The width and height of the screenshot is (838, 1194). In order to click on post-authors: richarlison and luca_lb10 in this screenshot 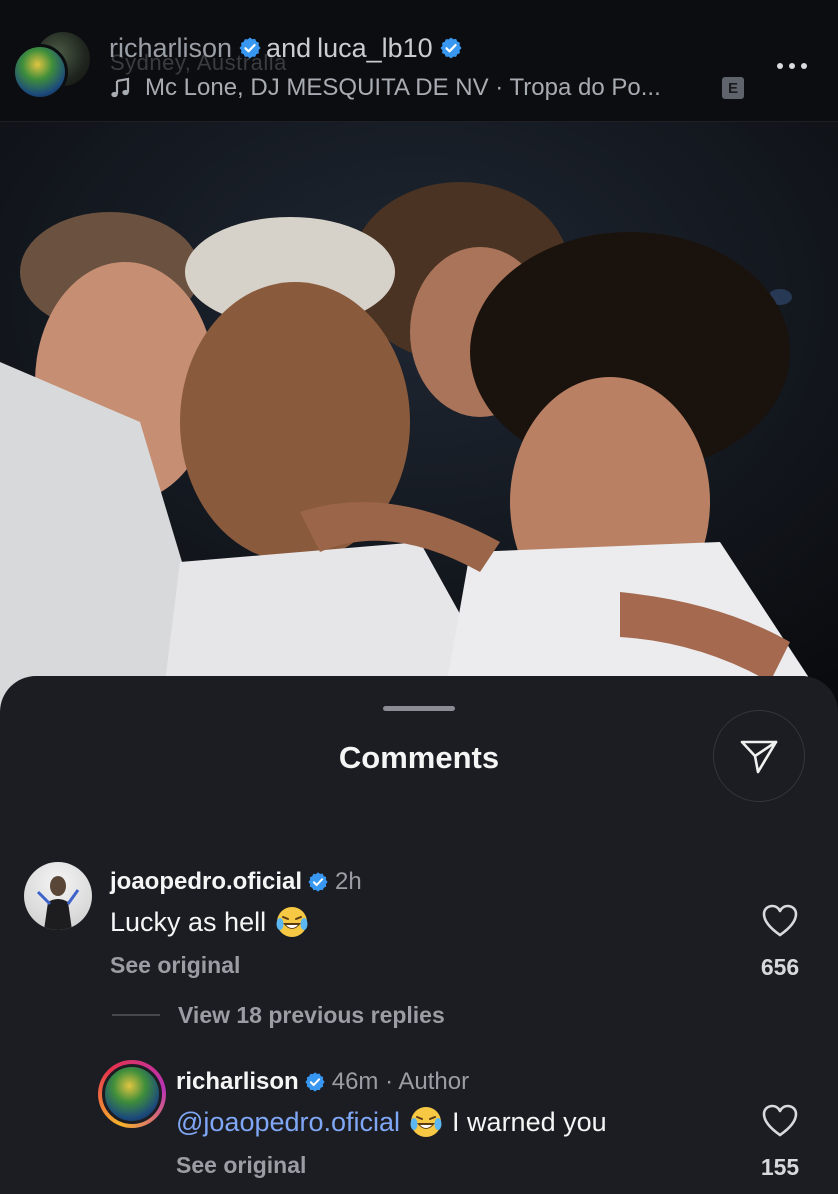, I will do `click(286, 48)`.